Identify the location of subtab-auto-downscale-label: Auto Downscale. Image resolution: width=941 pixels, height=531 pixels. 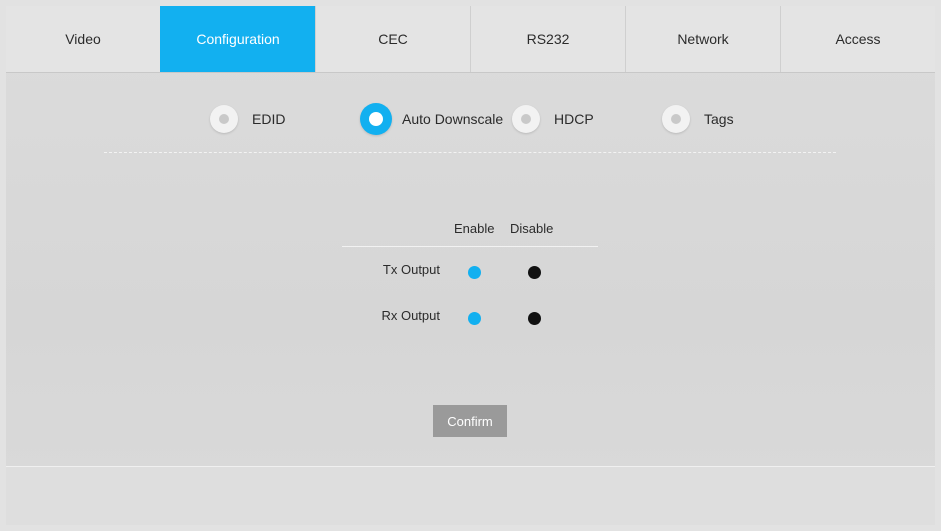
(453, 119).